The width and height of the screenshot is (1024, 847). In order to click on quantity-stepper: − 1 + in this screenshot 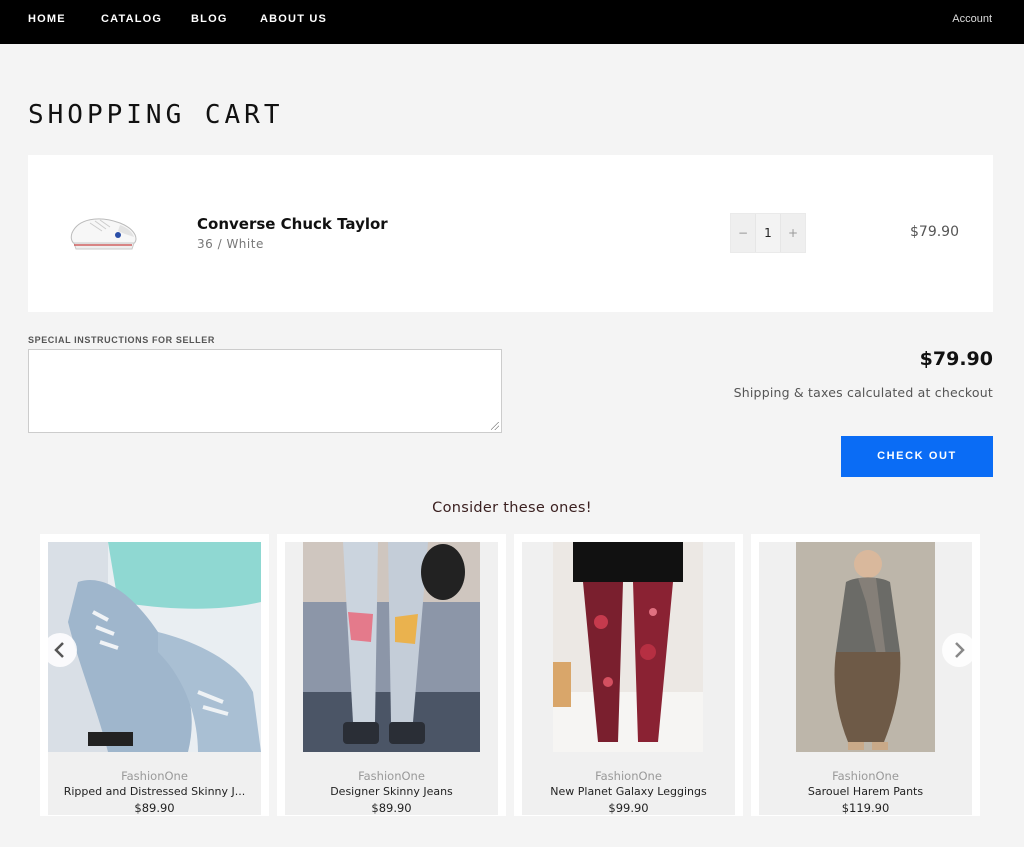, I will do `click(768, 233)`.